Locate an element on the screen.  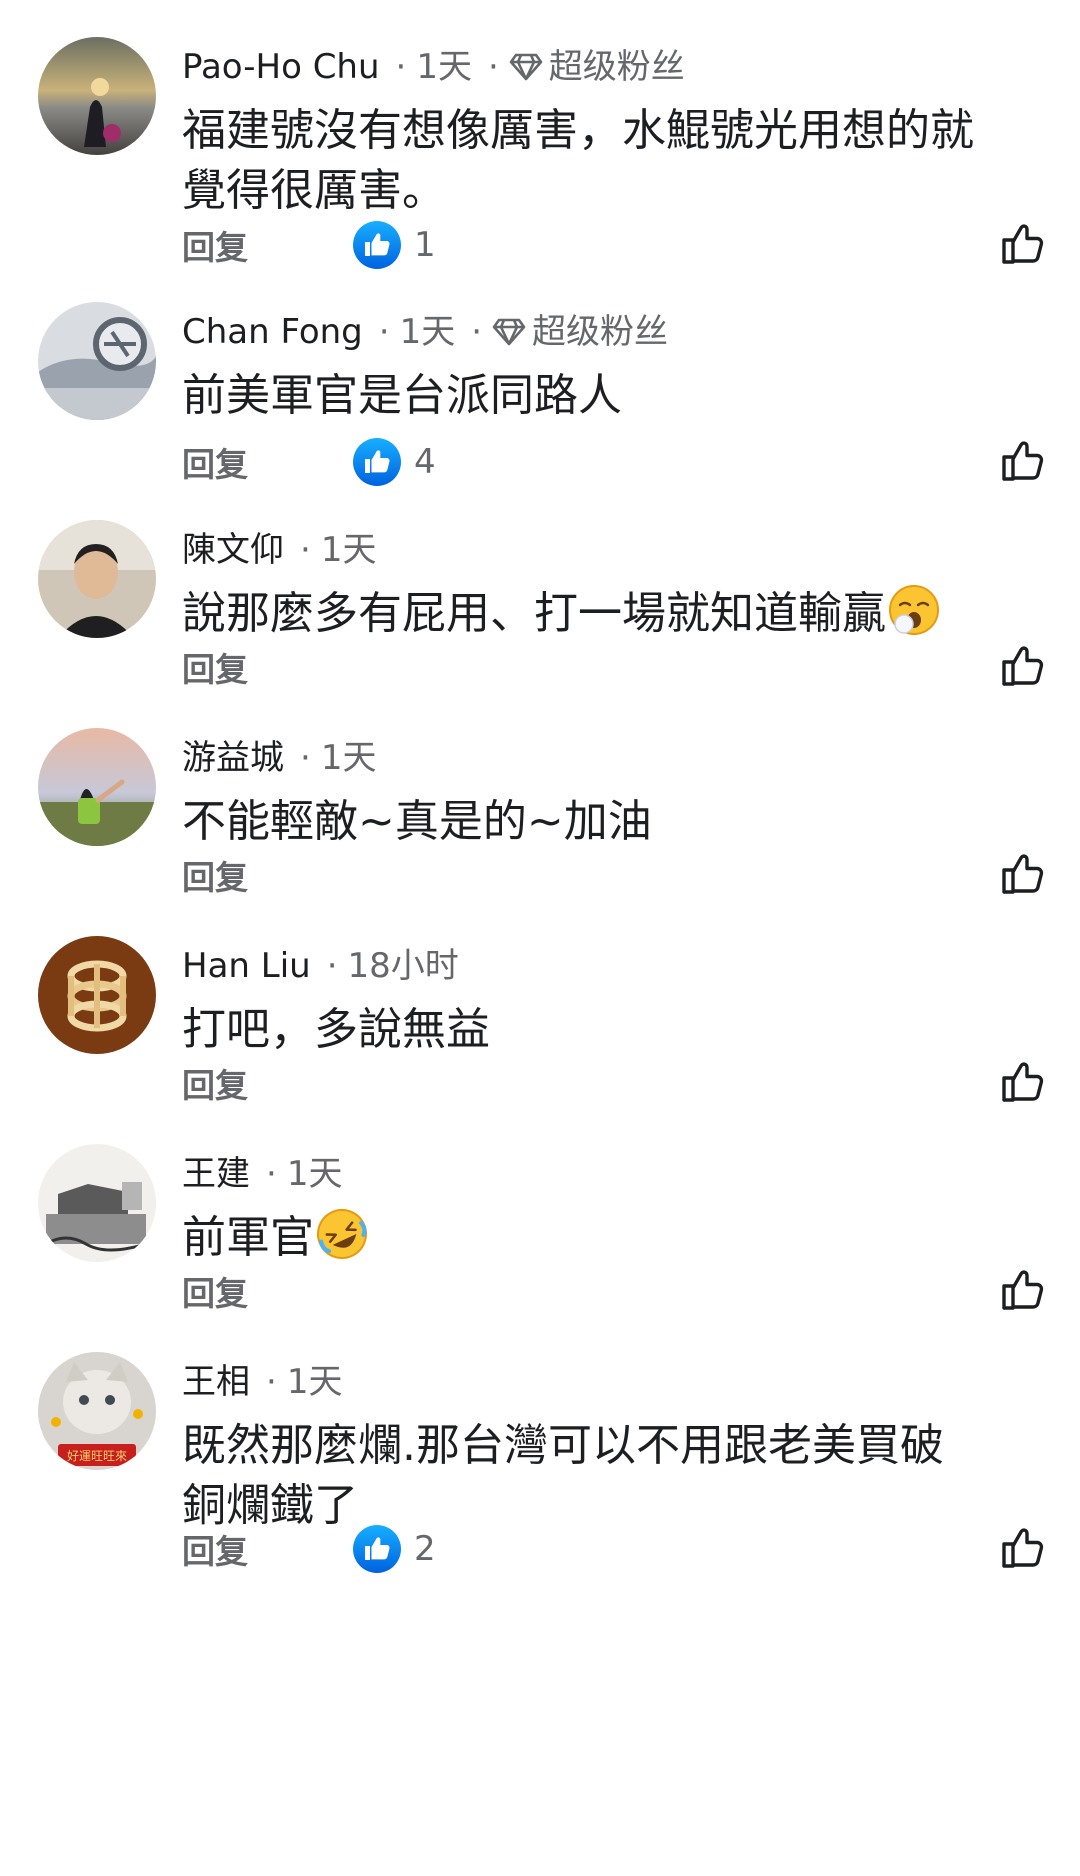
comment-actions: 回复 1 is located at coordinates (622, 250).